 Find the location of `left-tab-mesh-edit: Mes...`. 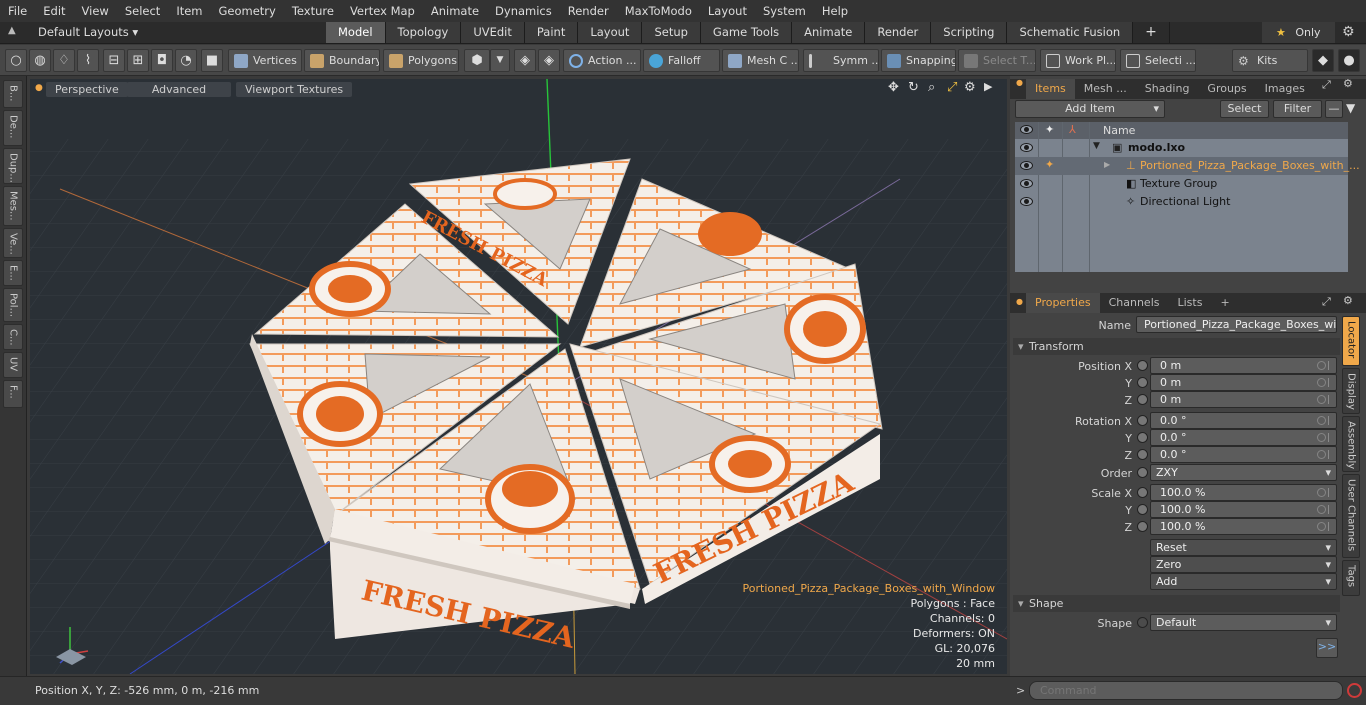

left-tab-mesh-edit: Mes... is located at coordinates (13, 206).